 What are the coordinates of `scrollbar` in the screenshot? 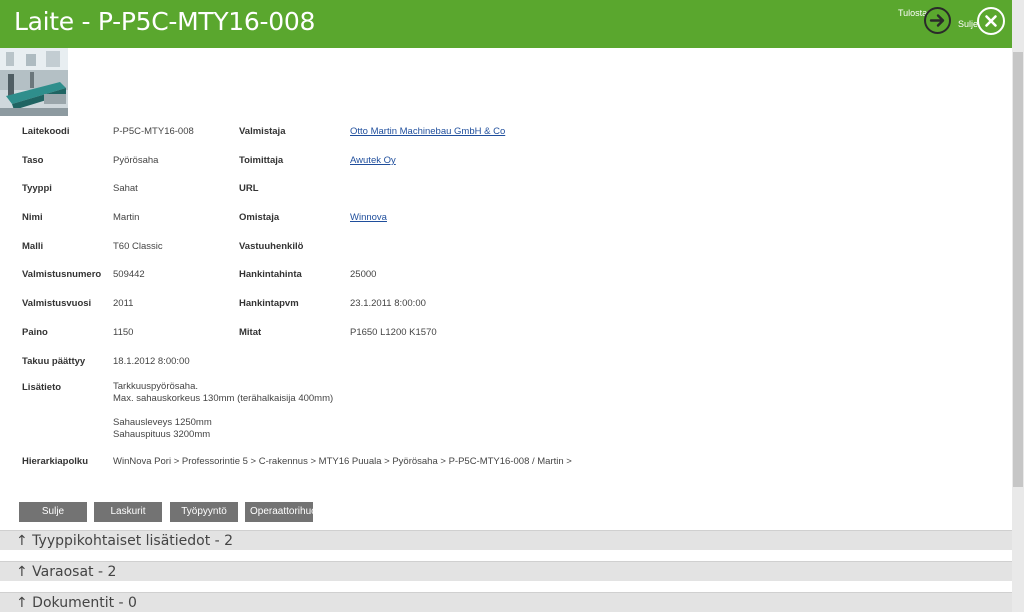 It's located at (1018, 306).